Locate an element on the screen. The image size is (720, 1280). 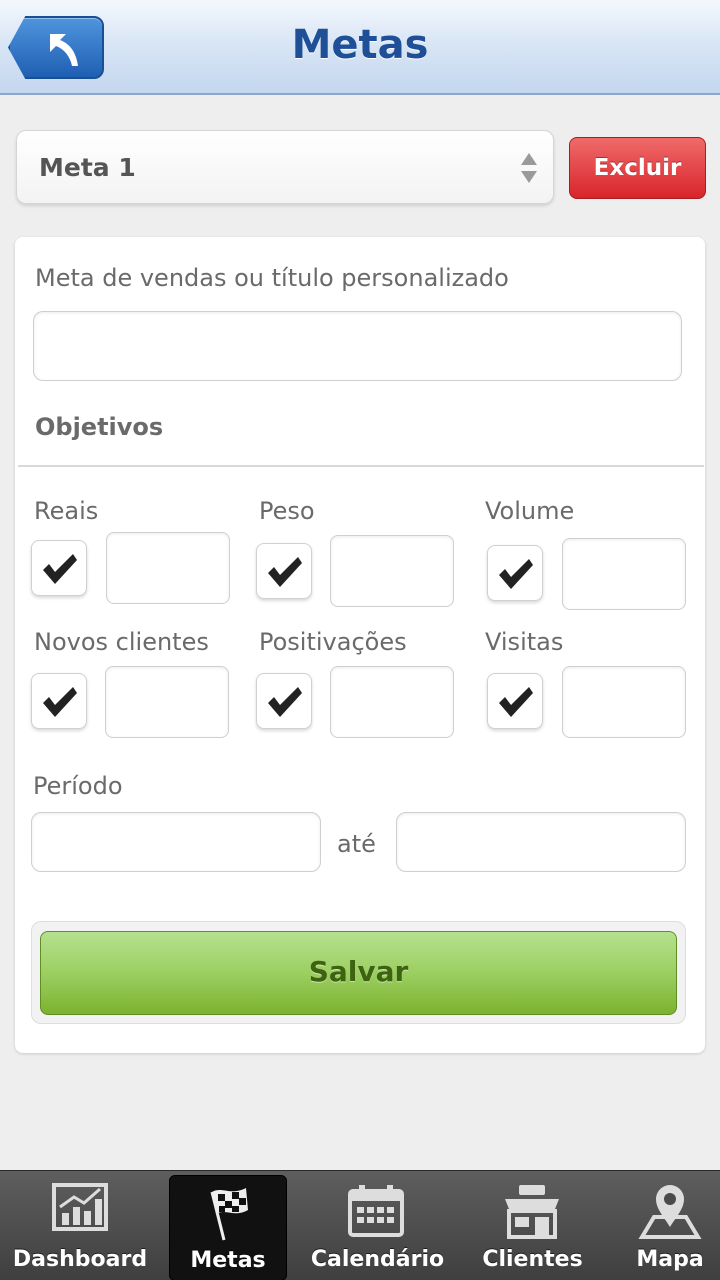
tab-label-clientes: Clientes is located at coordinates (532, 1259).